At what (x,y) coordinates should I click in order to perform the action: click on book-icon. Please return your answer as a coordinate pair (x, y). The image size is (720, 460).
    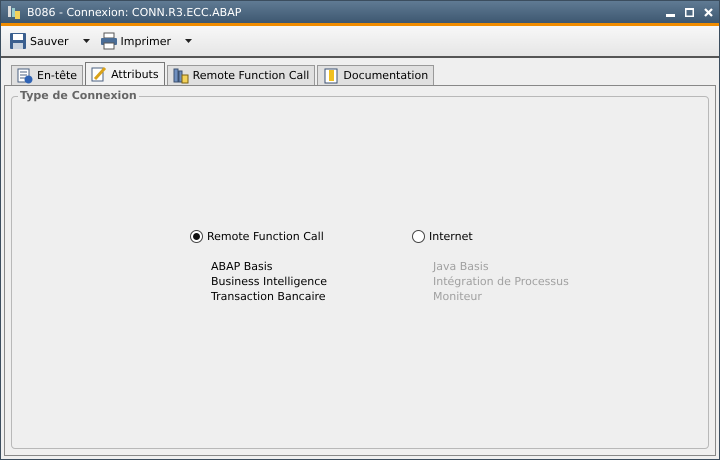
    Looking at the image, I should click on (331, 76).